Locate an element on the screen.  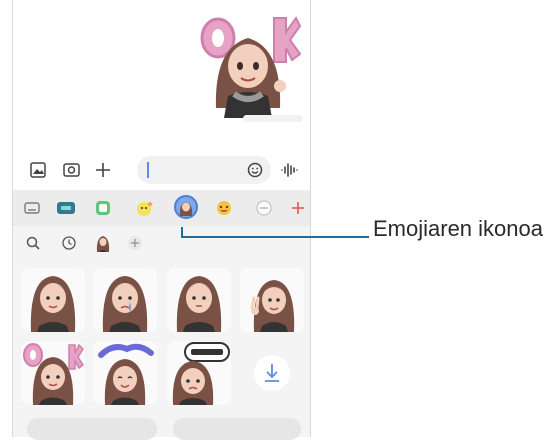
avatar-sticker-sorry is located at coordinates (199, 373).